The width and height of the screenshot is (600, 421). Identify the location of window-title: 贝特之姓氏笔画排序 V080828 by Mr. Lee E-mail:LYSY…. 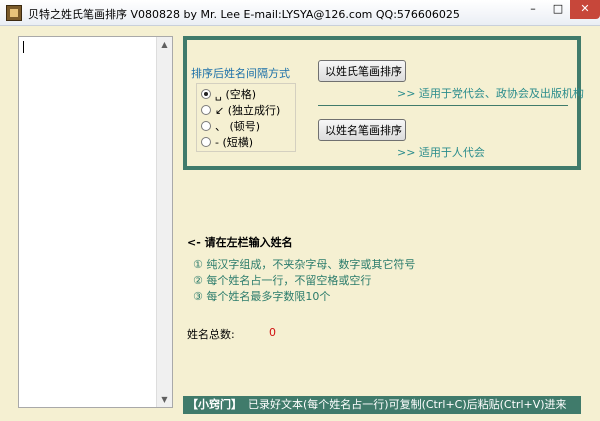
(244, 14).